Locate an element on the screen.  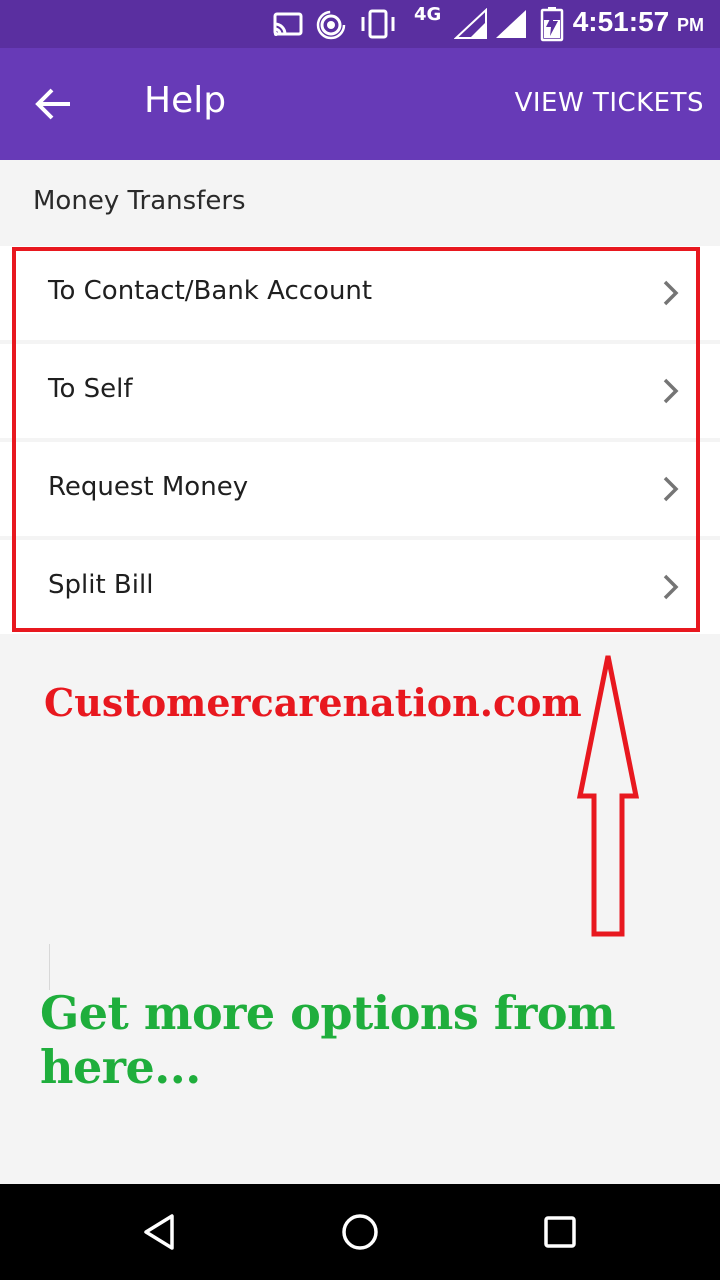
list-item-to-contact-bank-account: To Contact/Bank Account is located at coordinates (360, 293).